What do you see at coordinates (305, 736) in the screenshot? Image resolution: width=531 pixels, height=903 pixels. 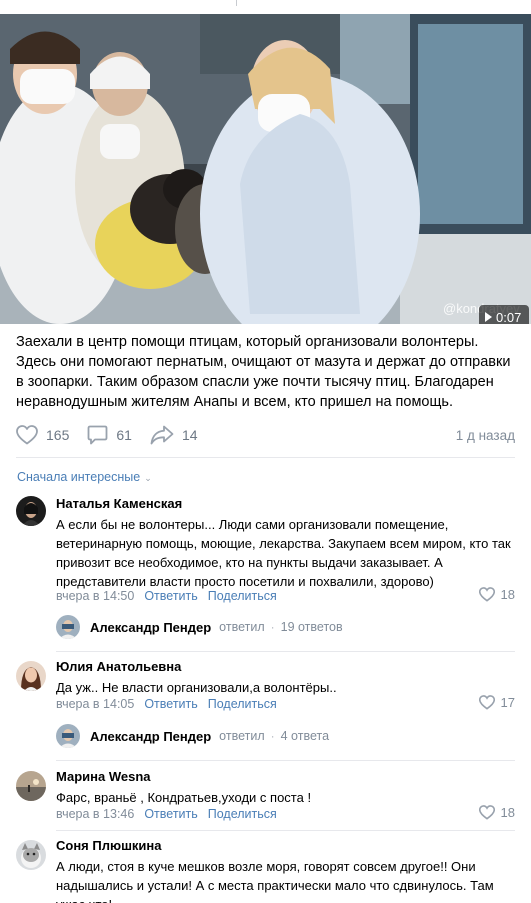 I see `reply-count: 4 ответа` at bounding box center [305, 736].